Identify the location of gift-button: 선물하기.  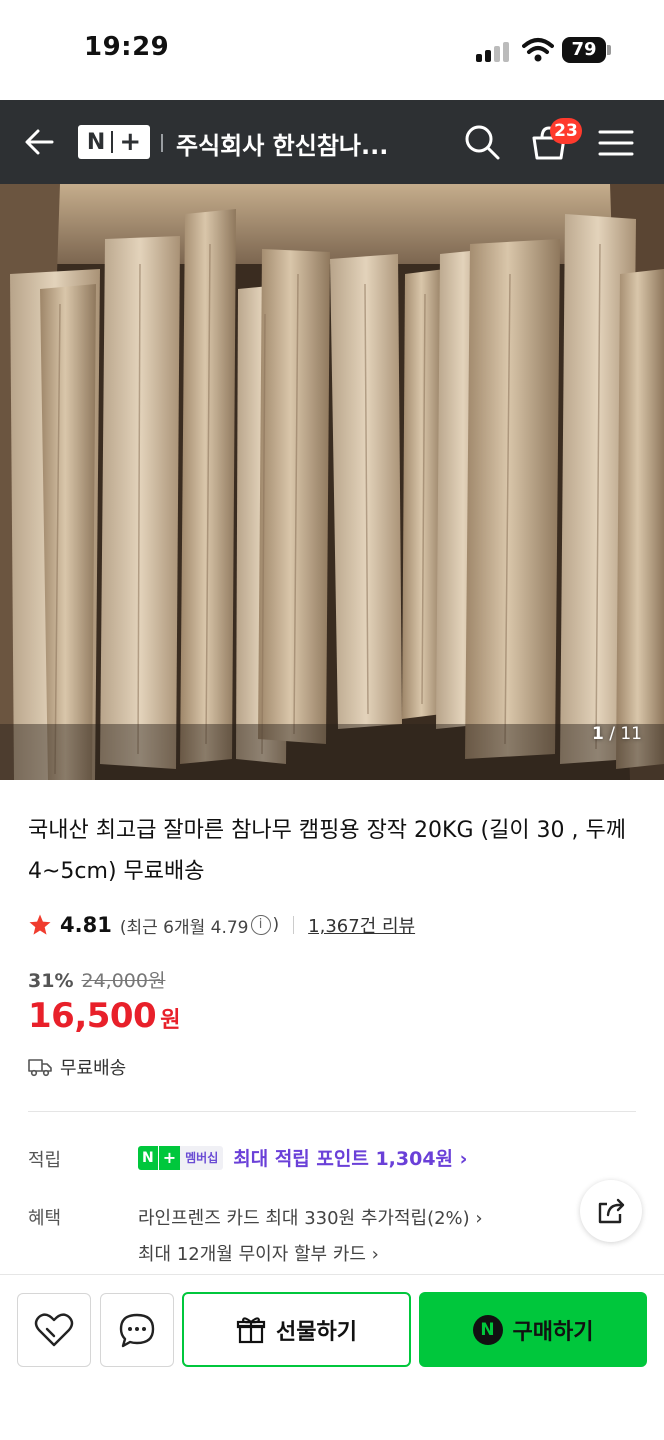
(296, 1329).